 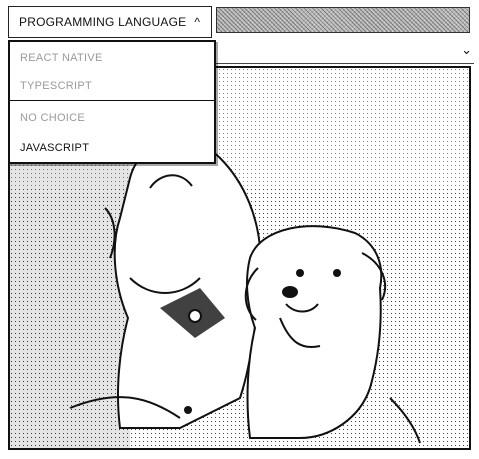 I want to click on menu-divider, so click(x=112, y=100).